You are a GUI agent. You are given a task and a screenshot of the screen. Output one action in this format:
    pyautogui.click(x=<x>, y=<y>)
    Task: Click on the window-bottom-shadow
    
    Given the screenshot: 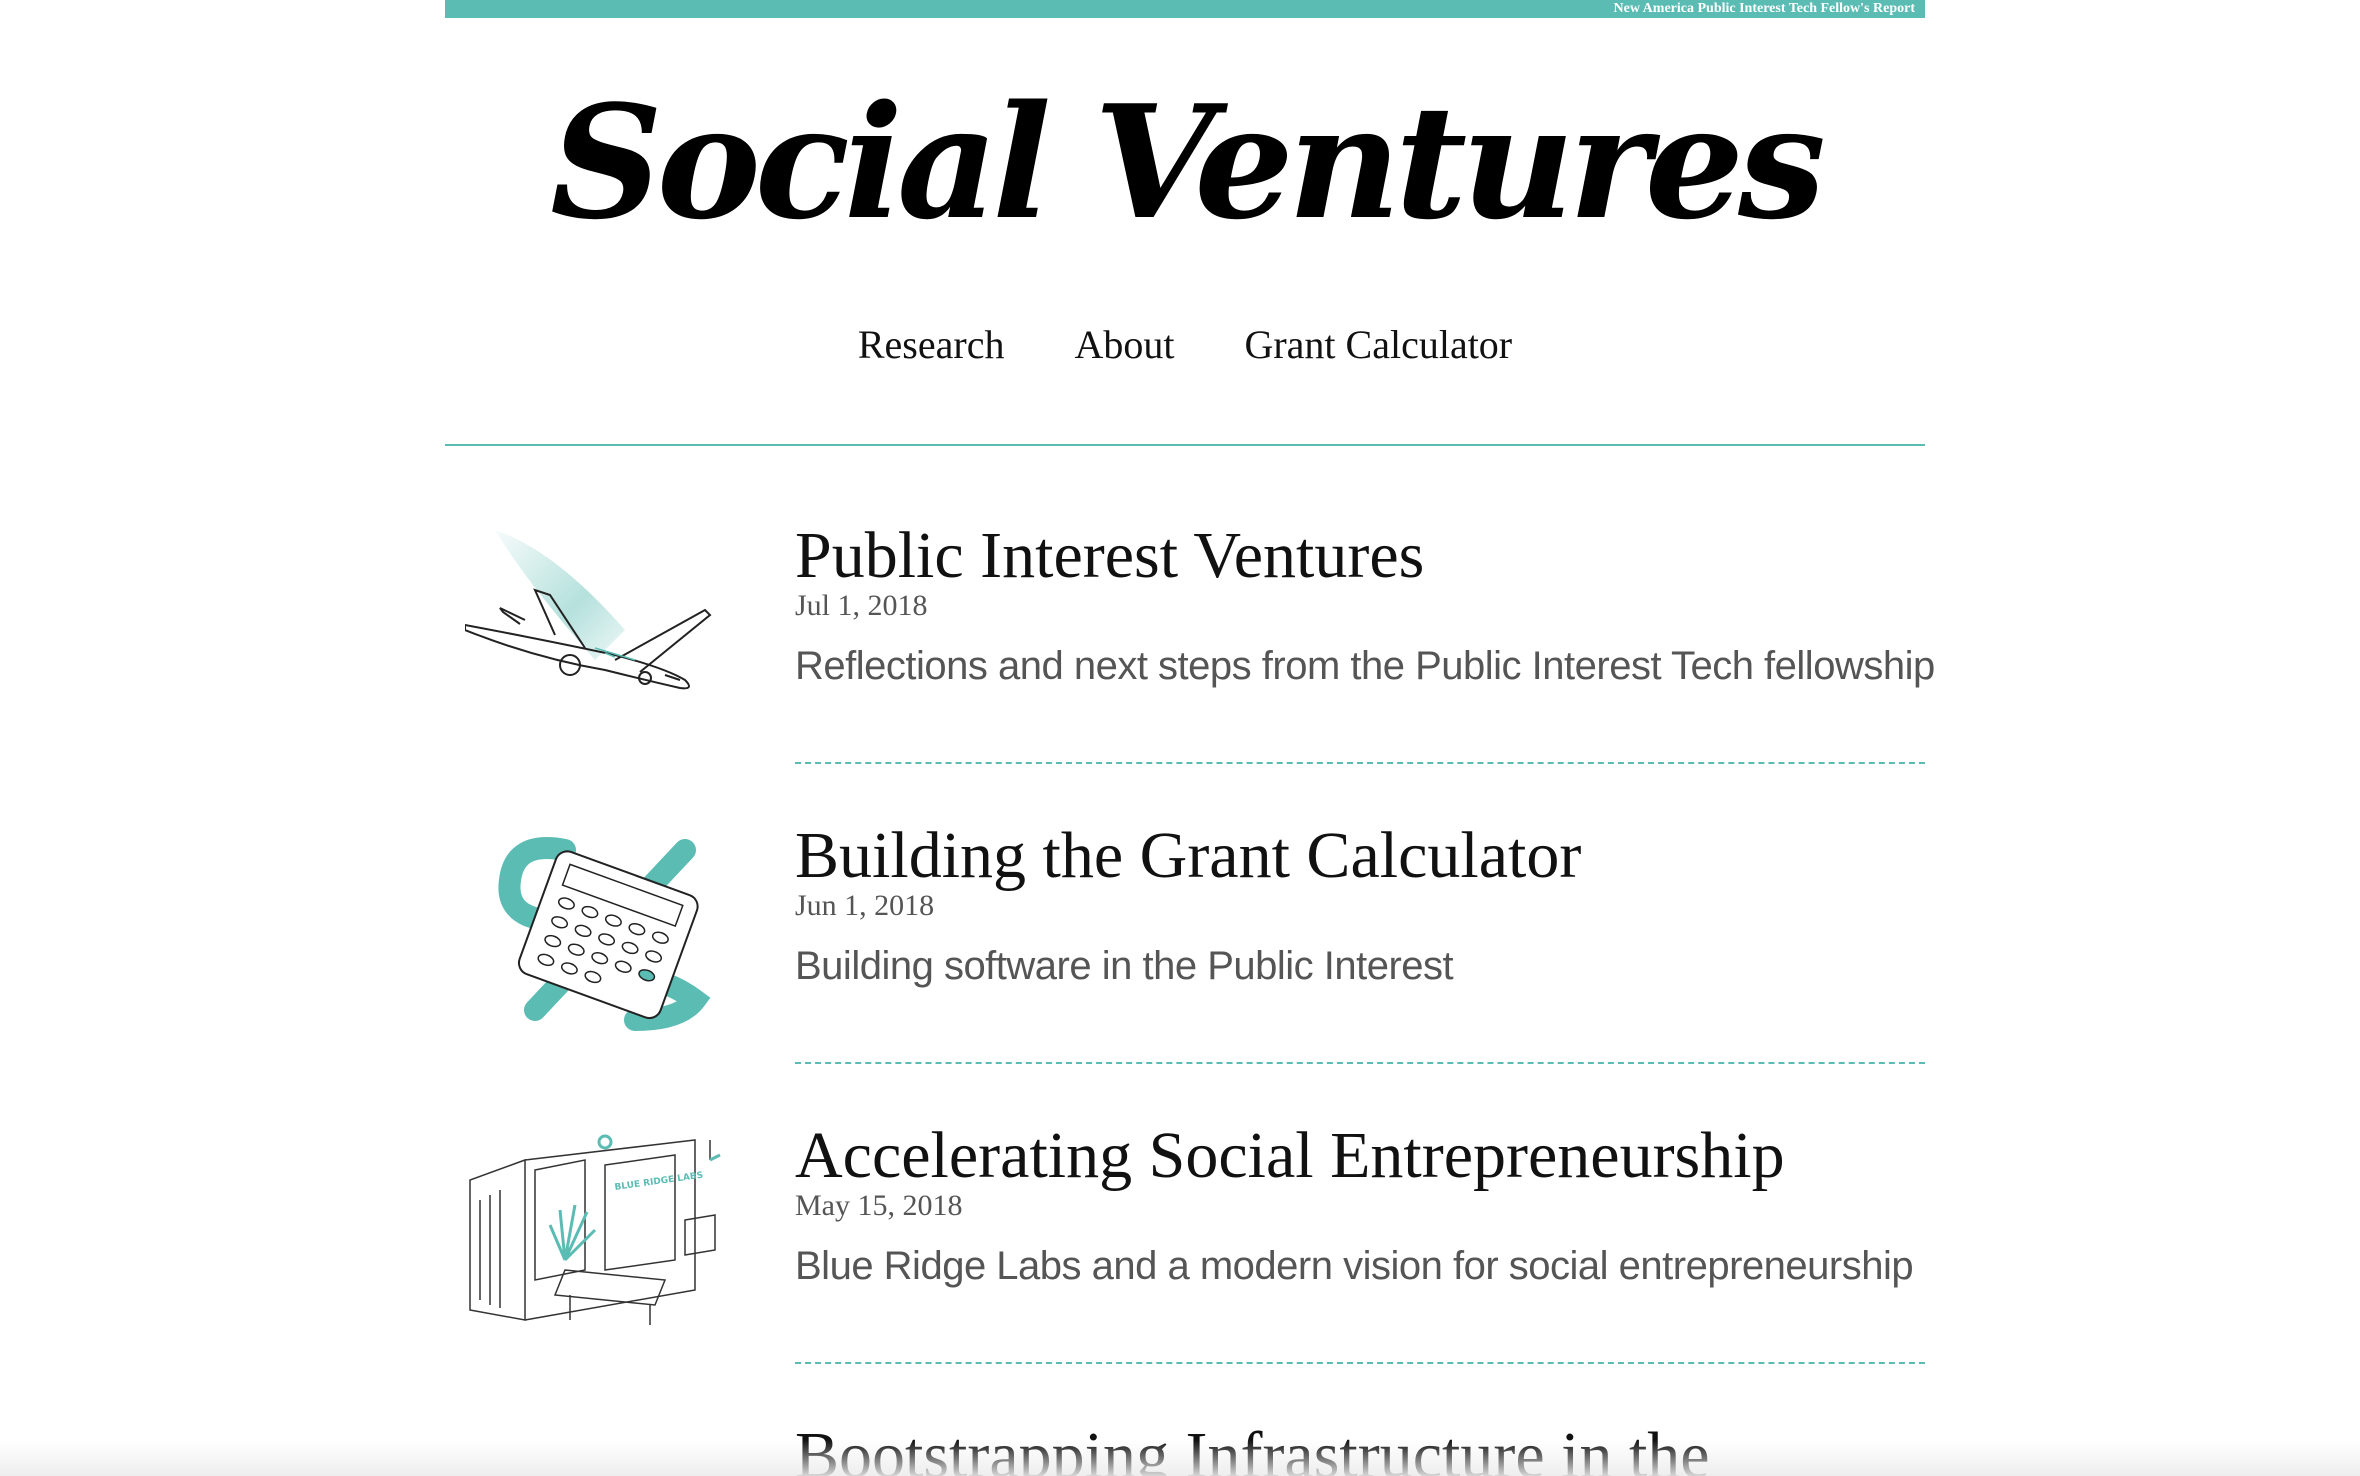 What is the action you would take?
    pyautogui.click(x=1180, y=1458)
    